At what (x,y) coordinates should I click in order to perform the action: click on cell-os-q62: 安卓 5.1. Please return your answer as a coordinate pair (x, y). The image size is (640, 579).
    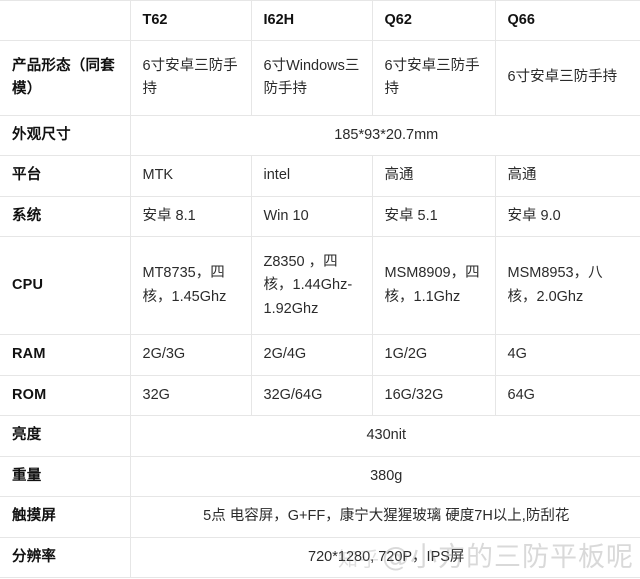
    Looking at the image, I should click on (433, 216).